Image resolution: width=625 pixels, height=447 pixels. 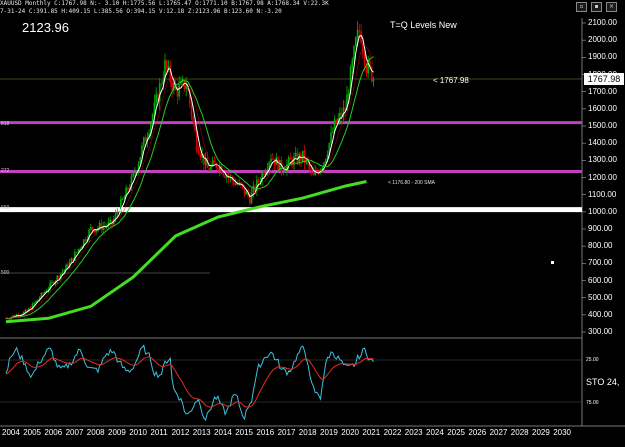 I want to click on year-tick-label: 2030, so click(x=562, y=432).